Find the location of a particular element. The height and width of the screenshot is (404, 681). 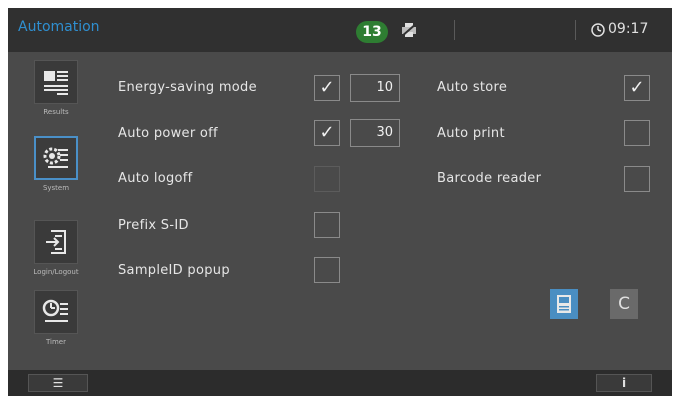

sidebar-item-login-logout: Login/Logout is located at coordinates (56, 253).